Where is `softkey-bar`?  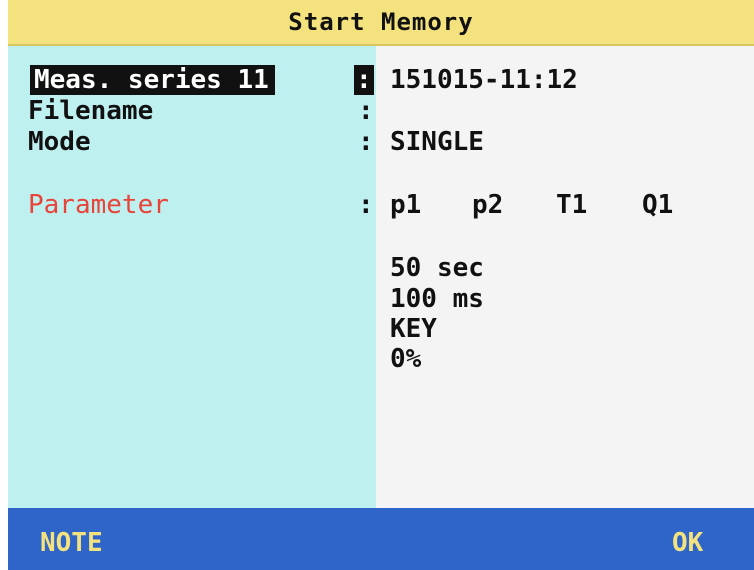 softkey-bar is located at coordinates (381, 544).